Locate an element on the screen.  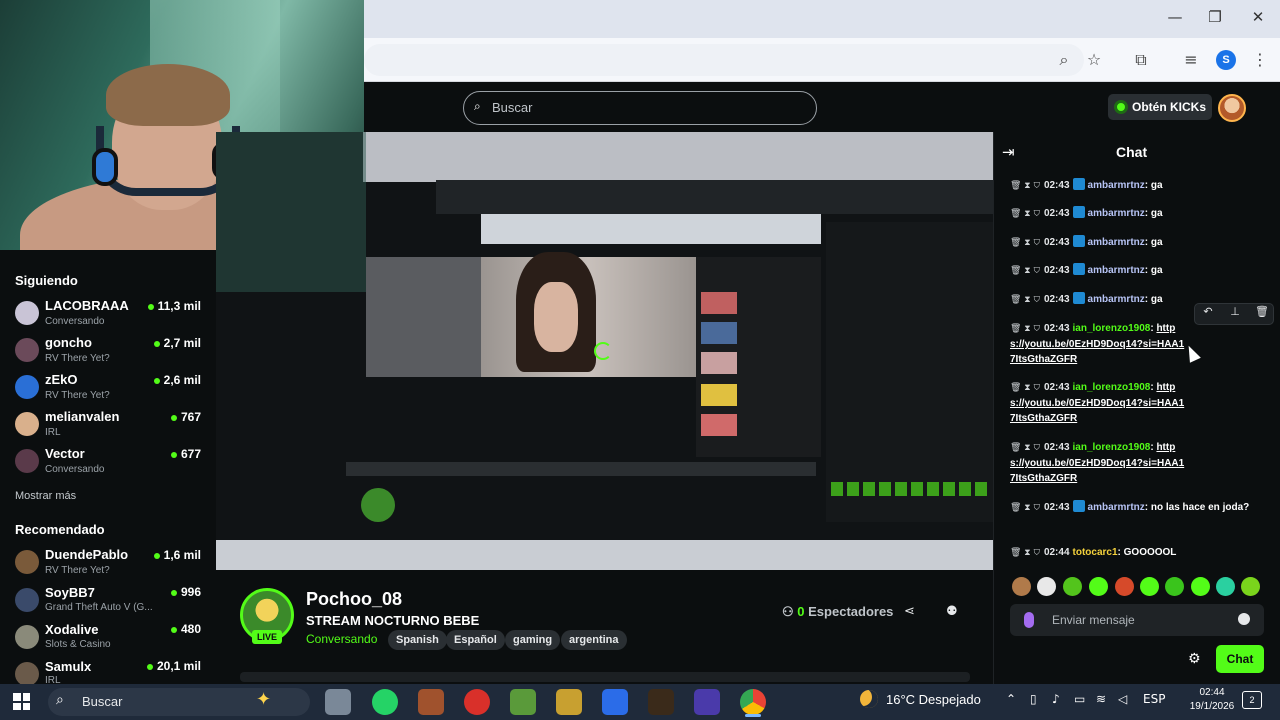
notification-icon: 2 is located at coordinates (1252, 700).